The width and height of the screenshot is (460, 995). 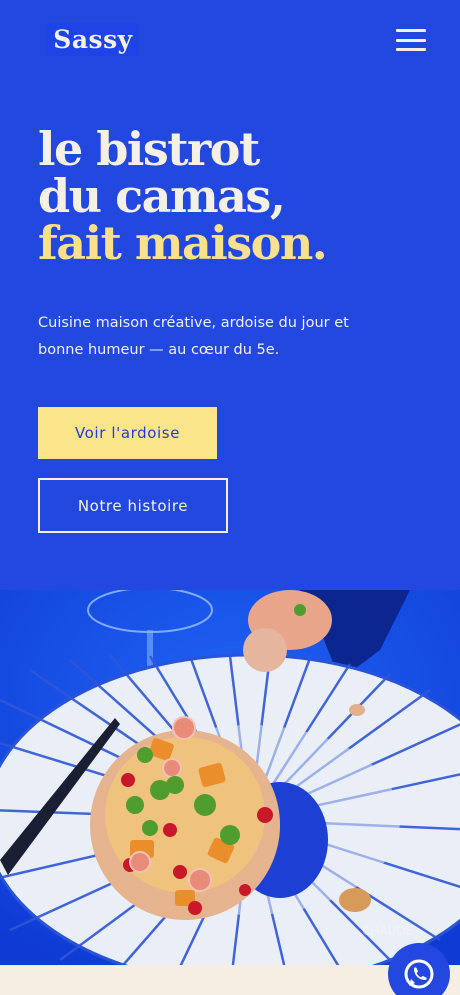 What do you see at coordinates (183, 243) in the screenshot?
I see `headline-line-3: fait maison.` at bounding box center [183, 243].